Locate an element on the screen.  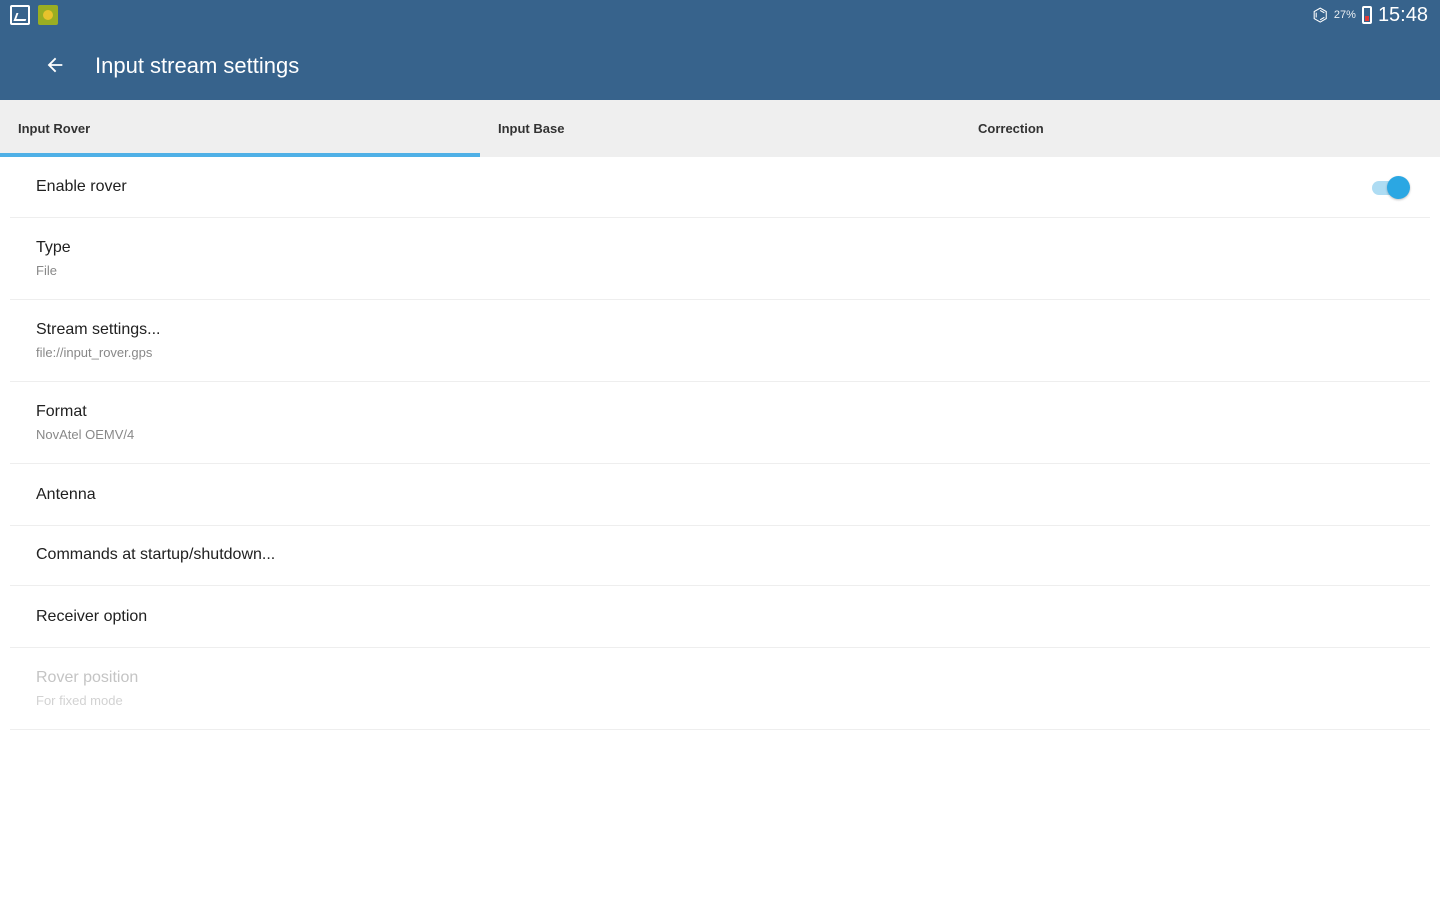
gallery-icon is located at coordinates (20, 15).